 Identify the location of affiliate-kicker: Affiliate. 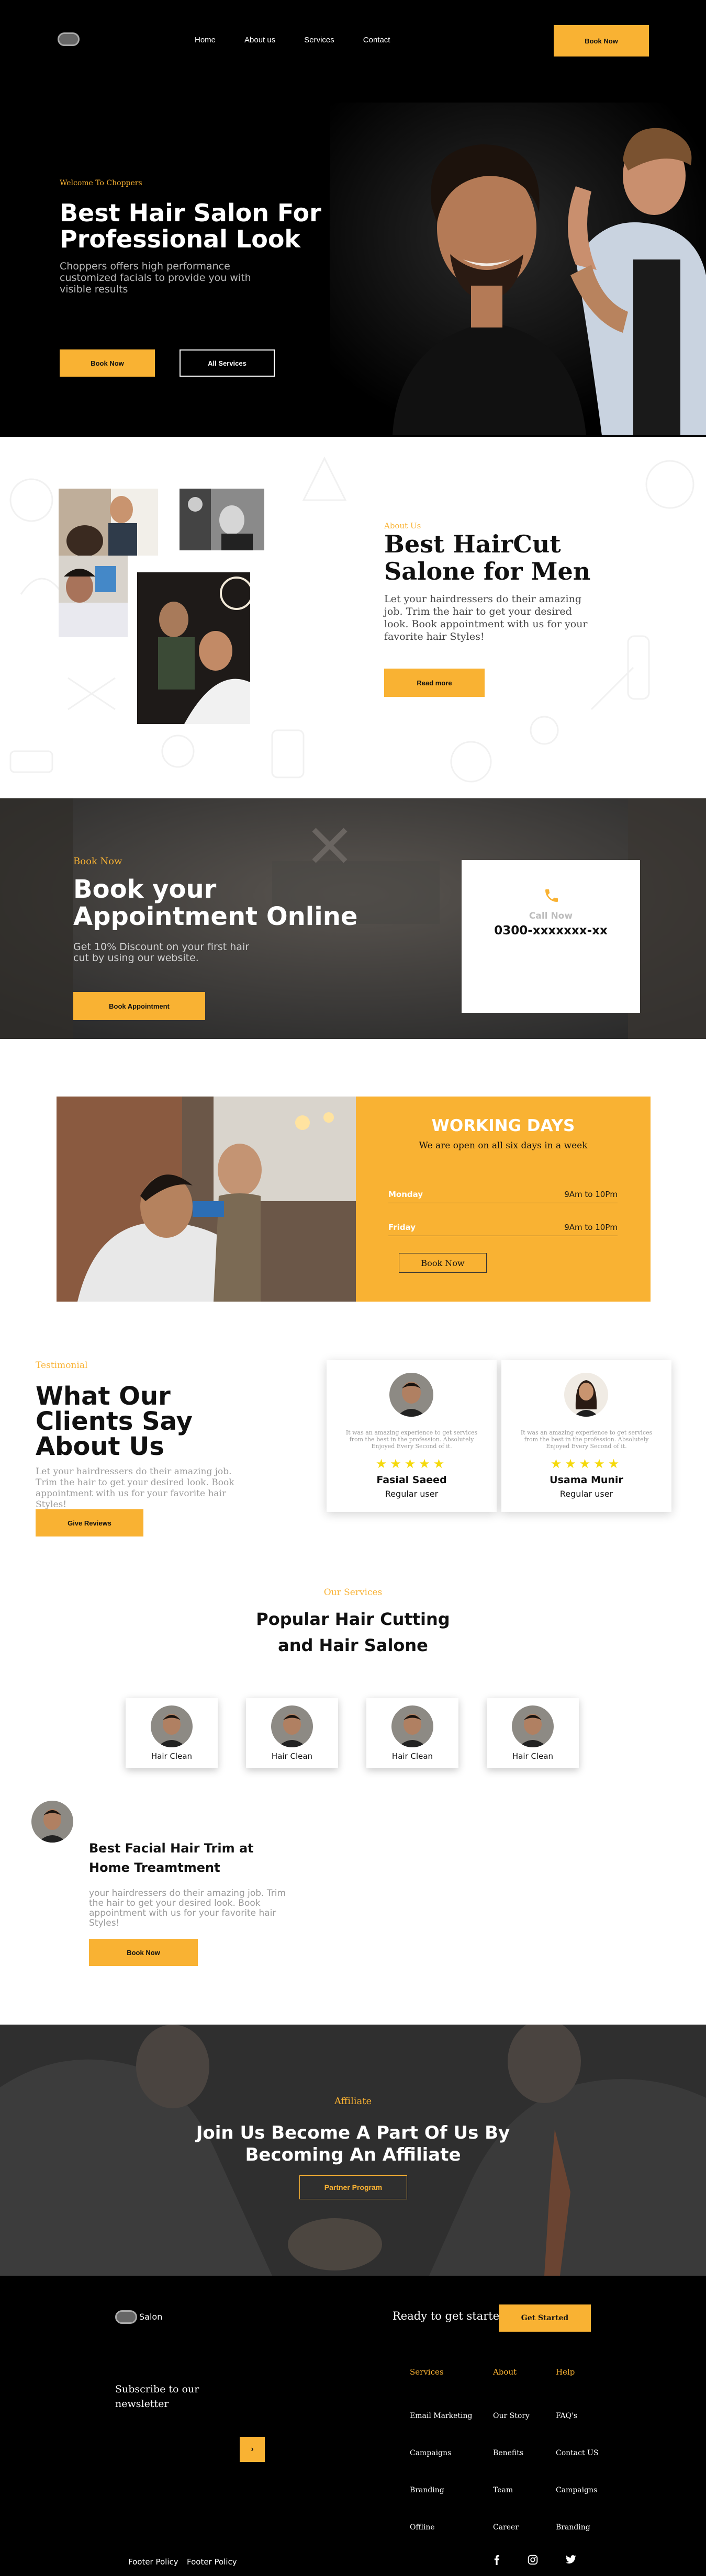
(353, 2102).